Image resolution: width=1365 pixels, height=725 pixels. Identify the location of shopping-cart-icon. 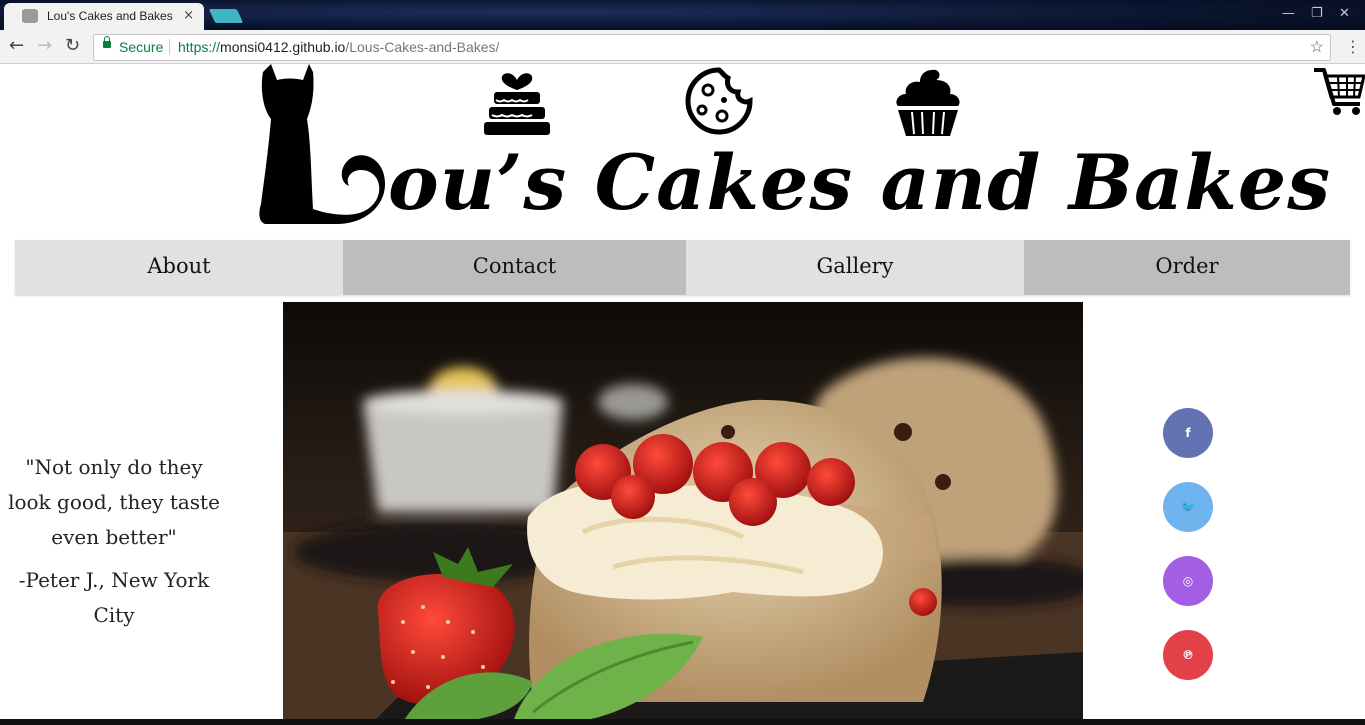
(1338, 91).